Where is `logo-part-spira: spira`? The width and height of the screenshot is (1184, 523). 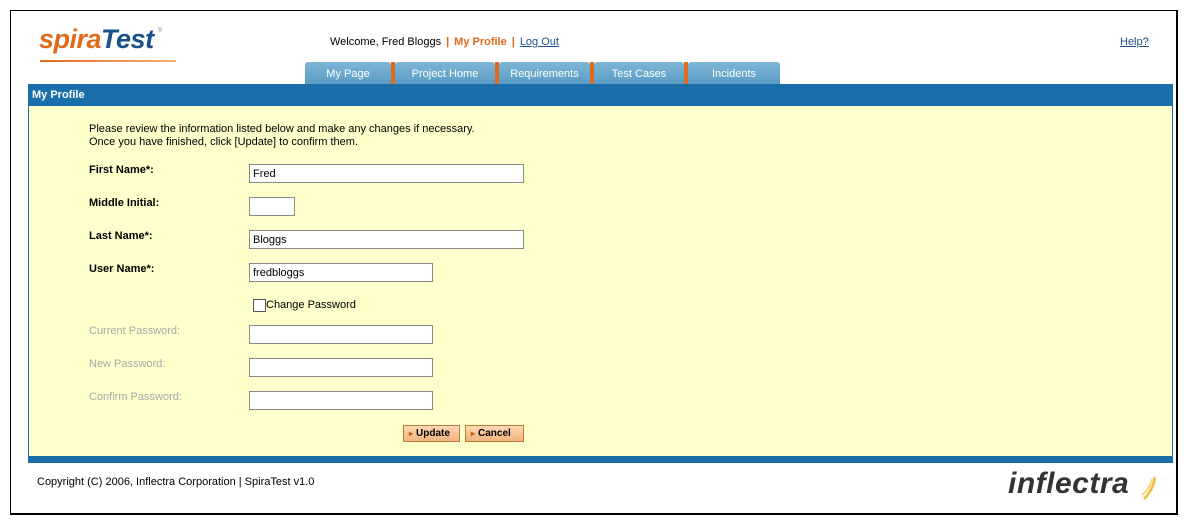
logo-part-spira: spira is located at coordinates (70, 39).